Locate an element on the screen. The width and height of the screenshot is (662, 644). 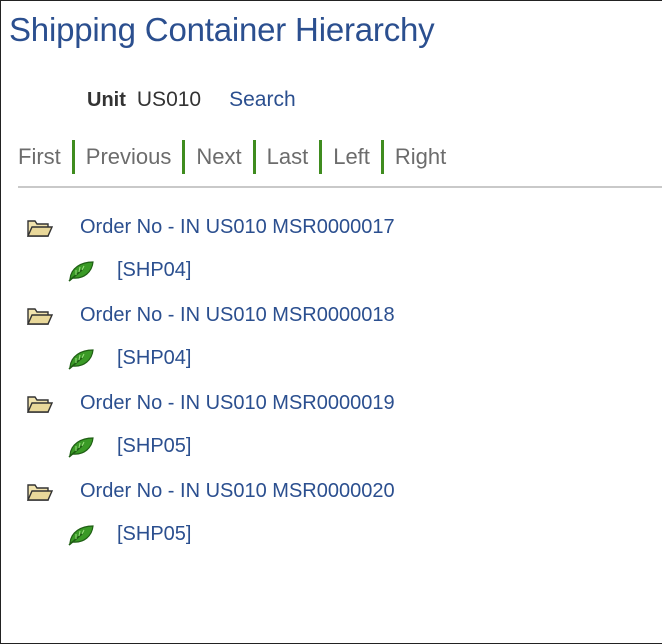
nav-left: Left is located at coordinates (351, 157).